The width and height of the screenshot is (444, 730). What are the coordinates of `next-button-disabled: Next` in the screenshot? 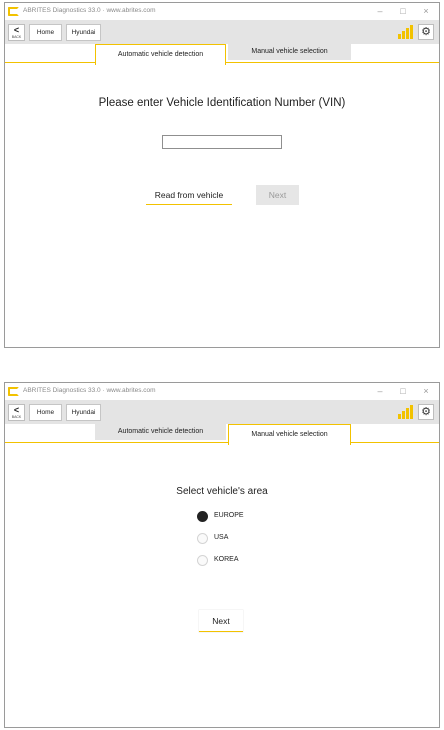 It's located at (277, 195).